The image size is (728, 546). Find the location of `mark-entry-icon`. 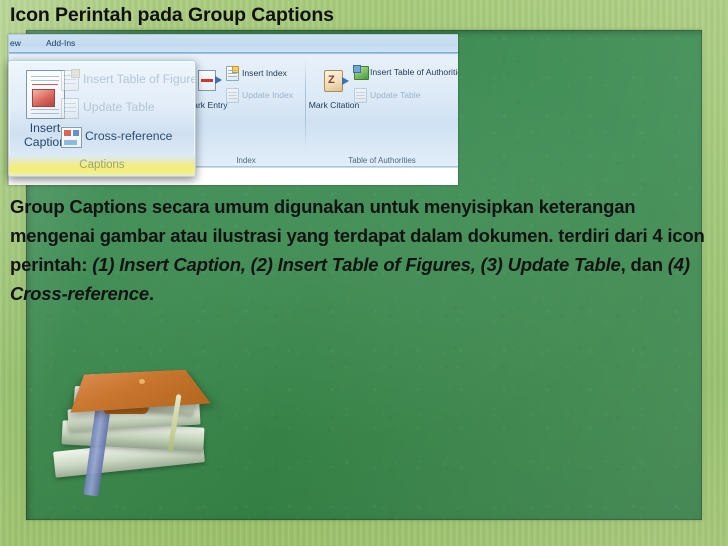

mark-entry-icon is located at coordinates (210, 80).